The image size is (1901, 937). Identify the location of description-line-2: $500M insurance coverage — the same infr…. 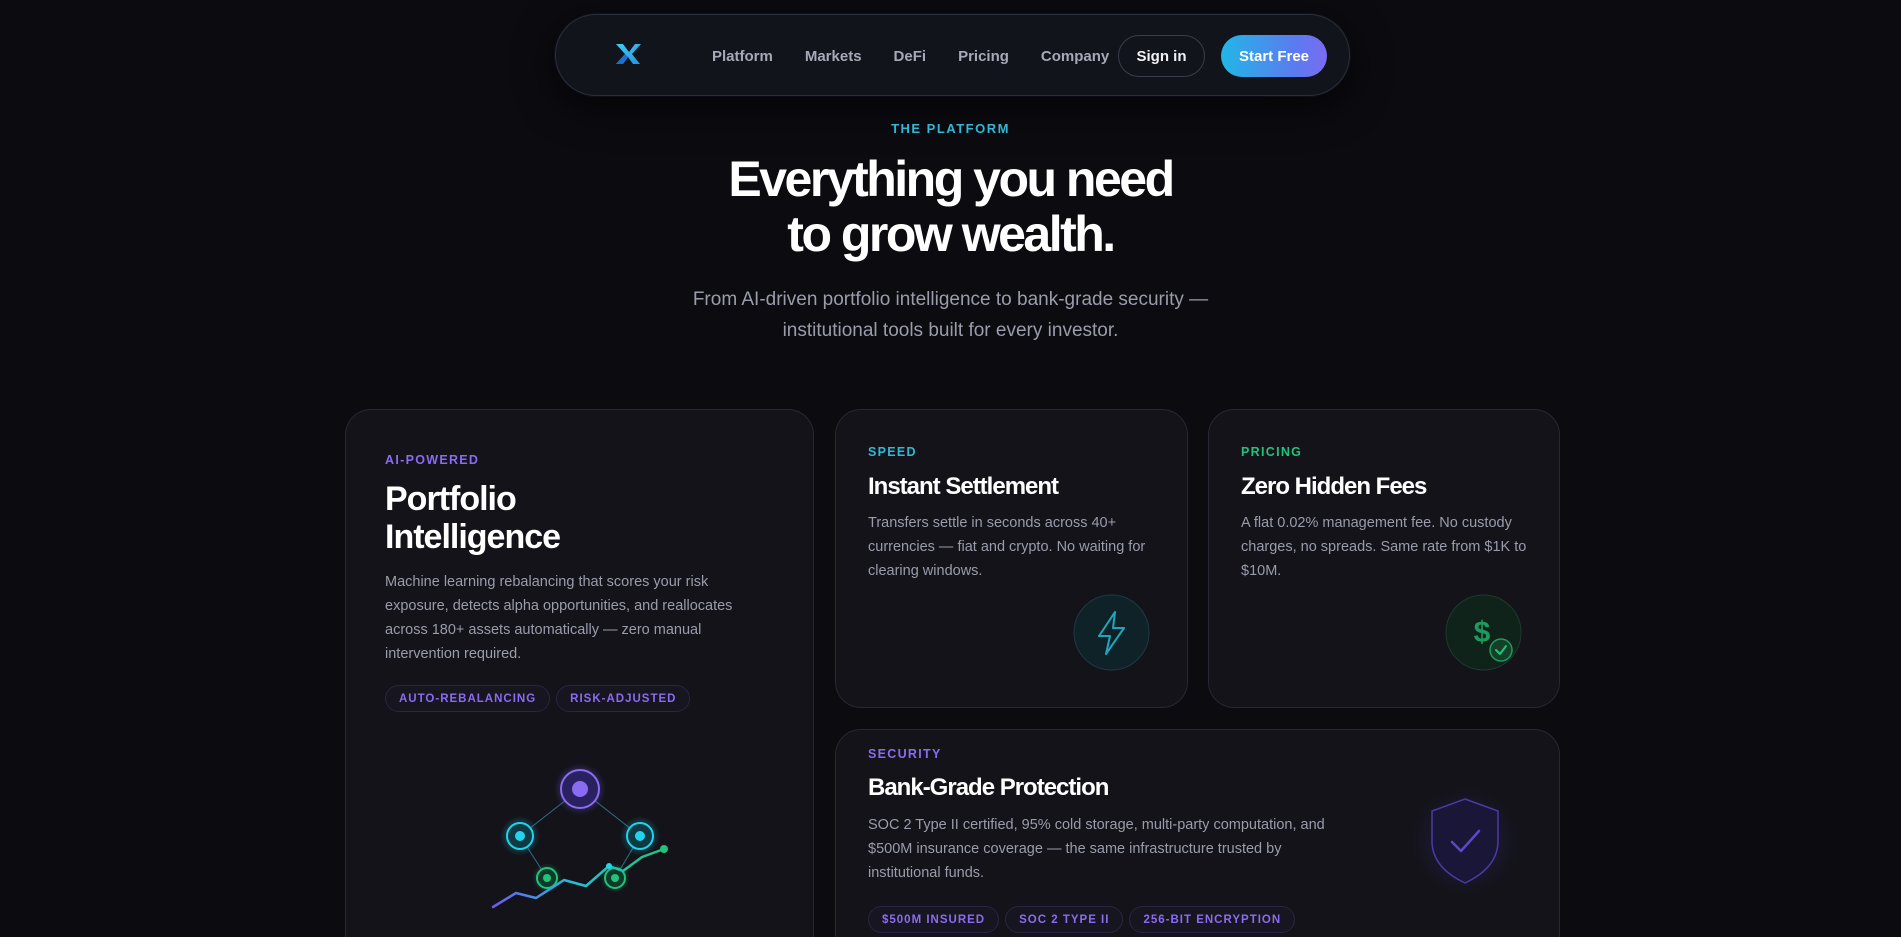
(1075, 849).